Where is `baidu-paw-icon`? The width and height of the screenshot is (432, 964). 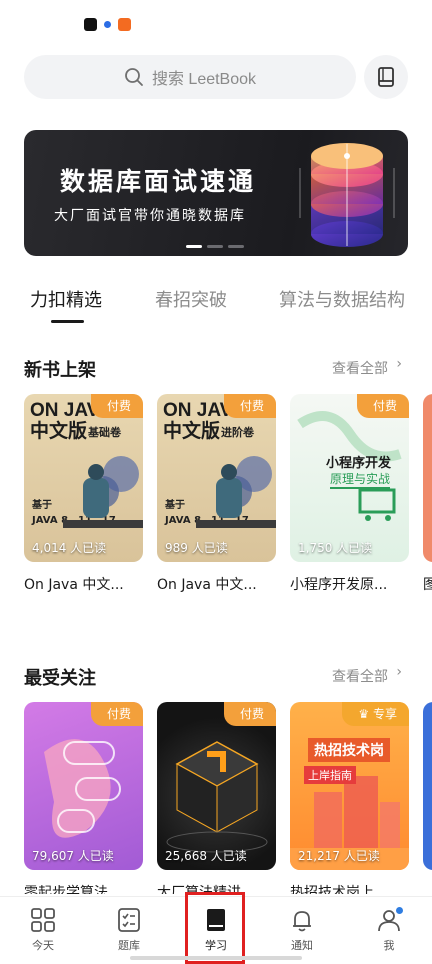 baidu-paw-icon is located at coordinates (107, 24).